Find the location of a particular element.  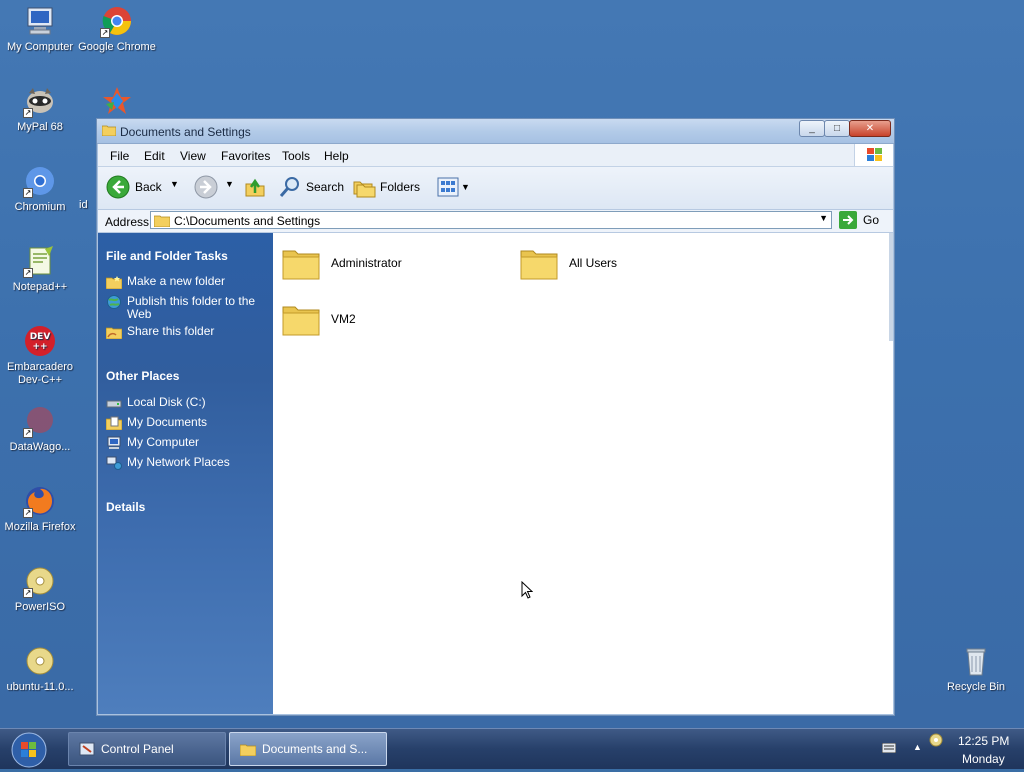

address-label: Address is located at coordinates (127, 222).